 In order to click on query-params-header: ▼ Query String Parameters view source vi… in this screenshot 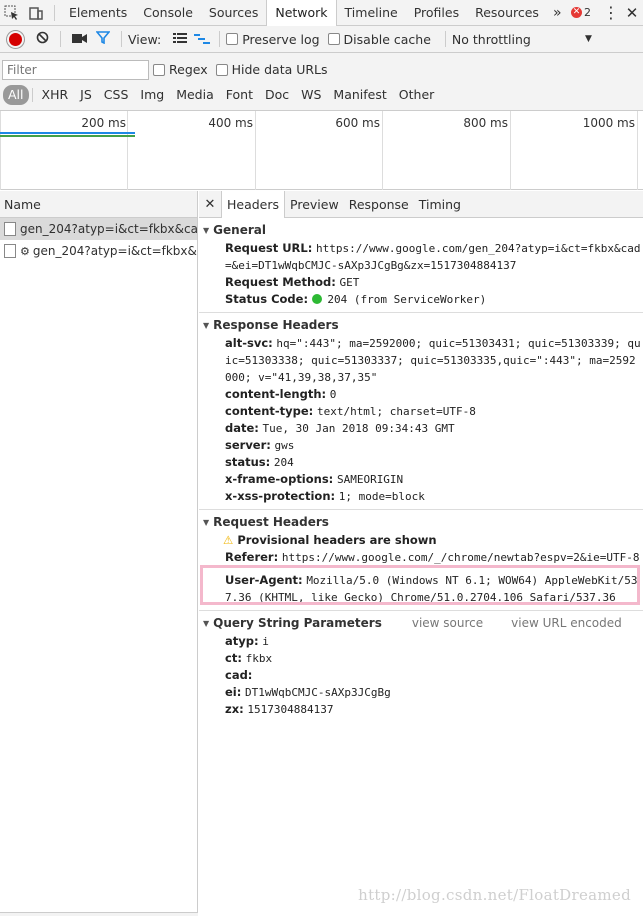, I will do `click(421, 623)`.